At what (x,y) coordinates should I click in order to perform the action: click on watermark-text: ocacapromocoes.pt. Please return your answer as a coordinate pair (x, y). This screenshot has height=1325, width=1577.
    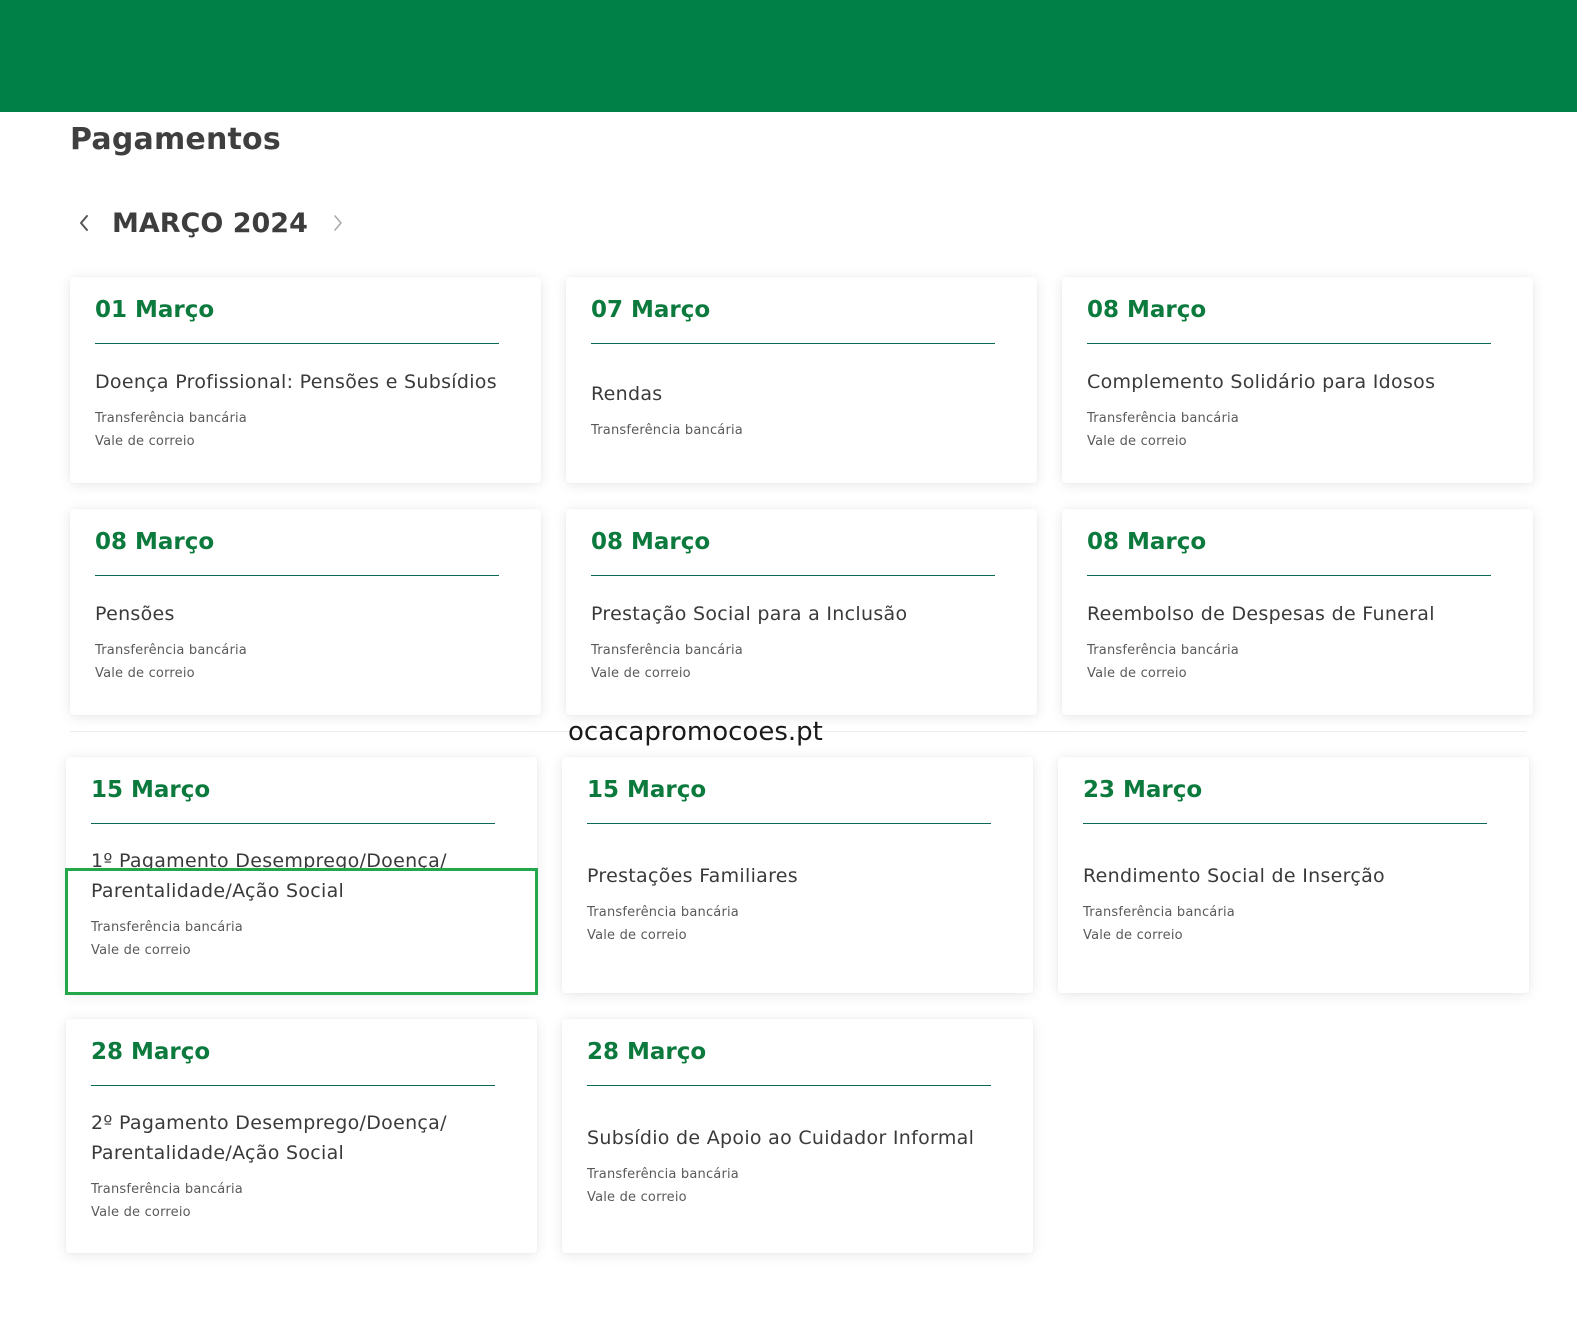
    Looking at the image, I should click on (695, 732).